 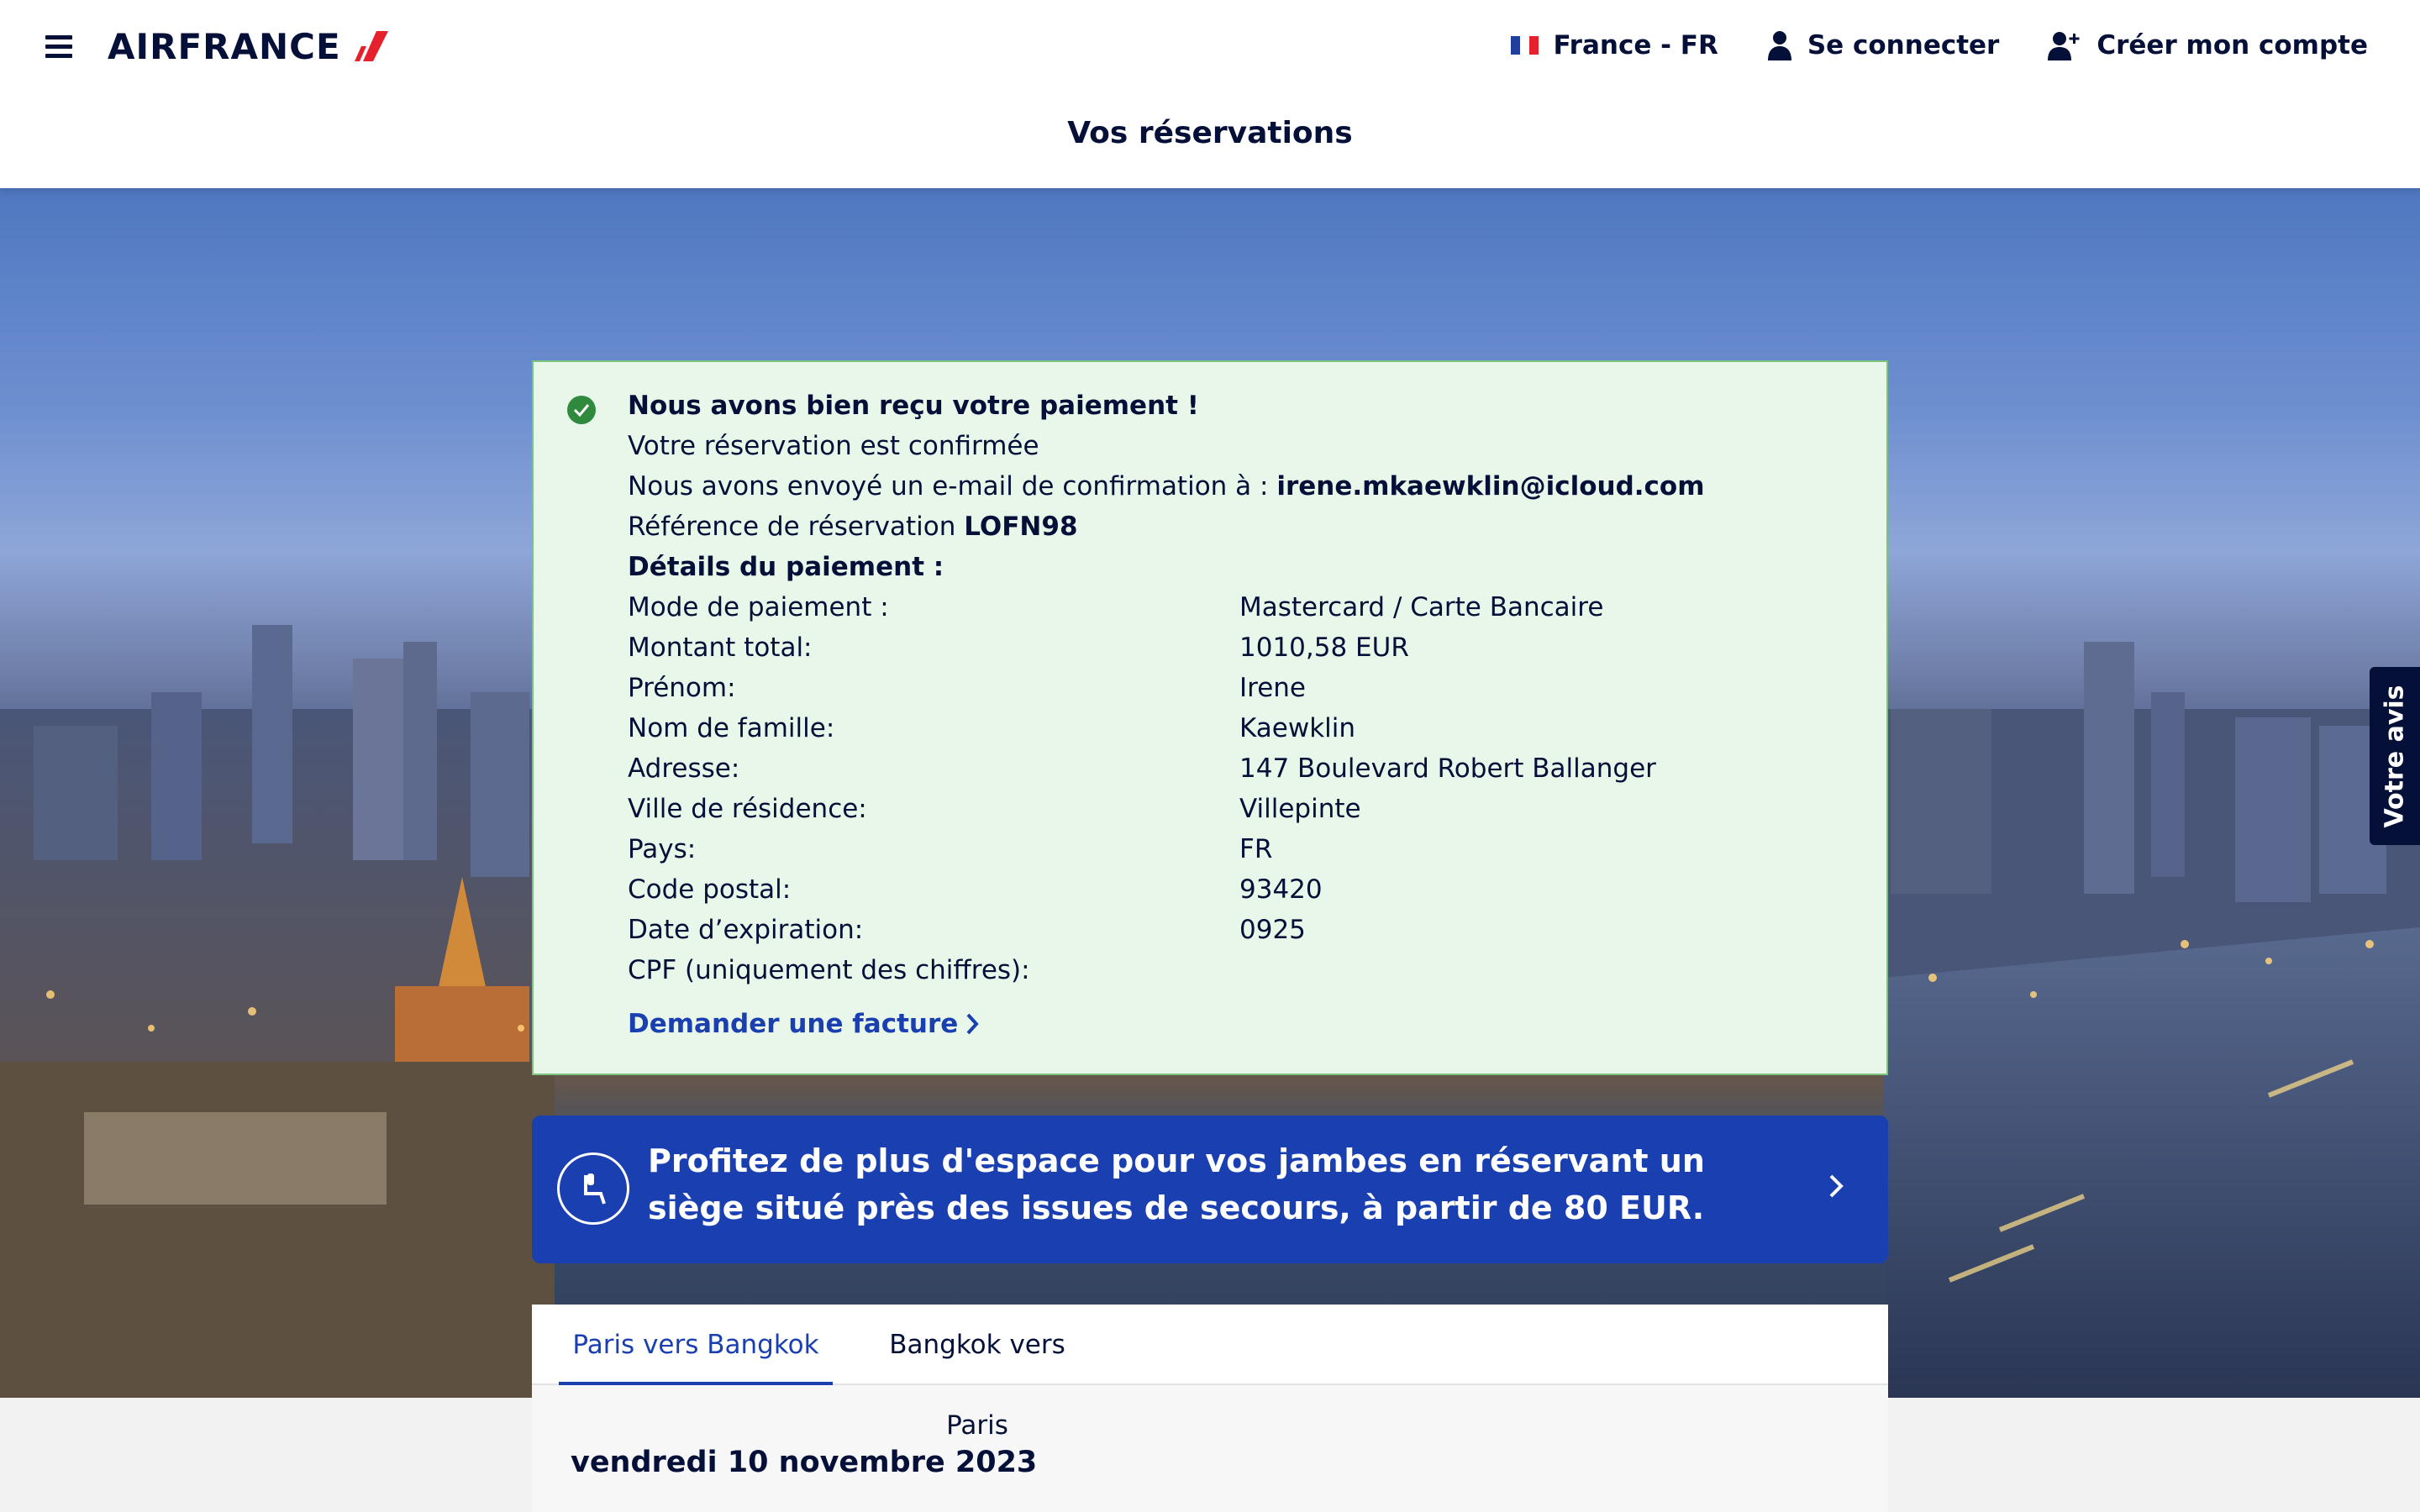 I want to click on flight-date: vendredi 10 novembre 2023, so click(x=804, y=1462).